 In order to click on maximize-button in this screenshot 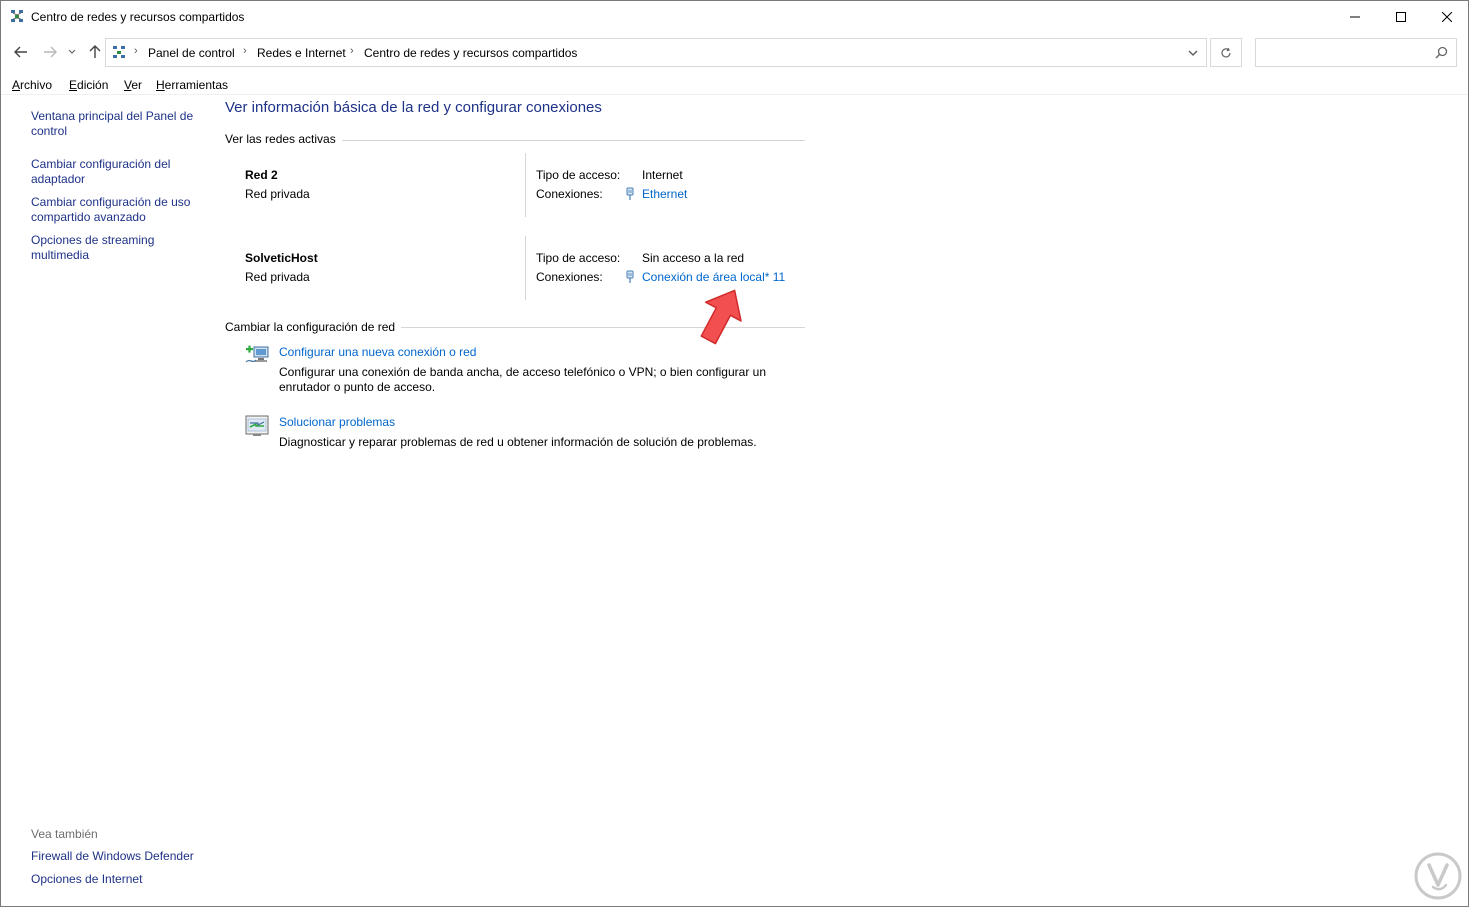, I will do `click(1401, 16)`.